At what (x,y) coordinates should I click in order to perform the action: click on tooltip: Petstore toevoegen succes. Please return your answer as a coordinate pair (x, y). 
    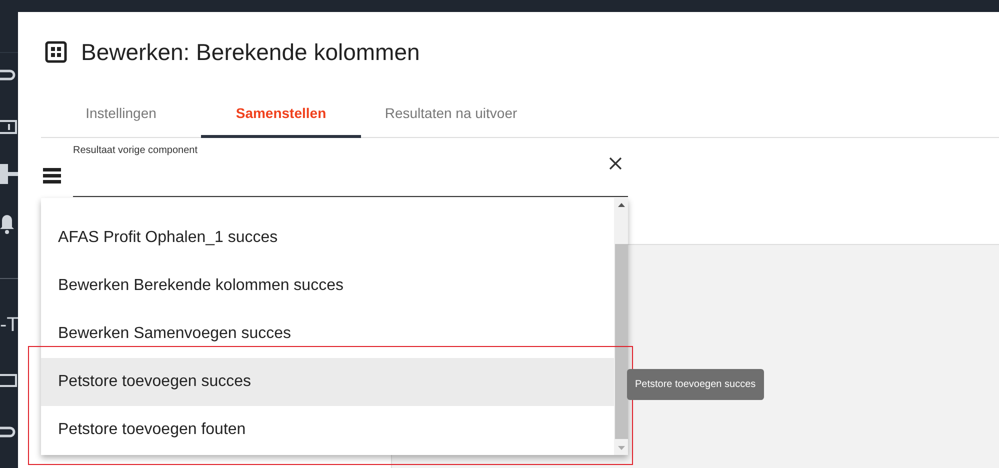
    Looking at the image, I should click on (695, 384).